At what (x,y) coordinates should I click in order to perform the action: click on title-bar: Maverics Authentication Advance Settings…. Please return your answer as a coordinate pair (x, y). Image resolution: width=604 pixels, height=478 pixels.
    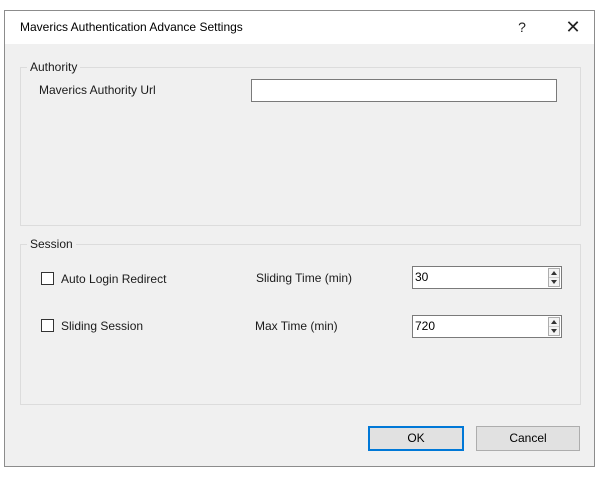
    Looking at the image, I should click on (299, 27).